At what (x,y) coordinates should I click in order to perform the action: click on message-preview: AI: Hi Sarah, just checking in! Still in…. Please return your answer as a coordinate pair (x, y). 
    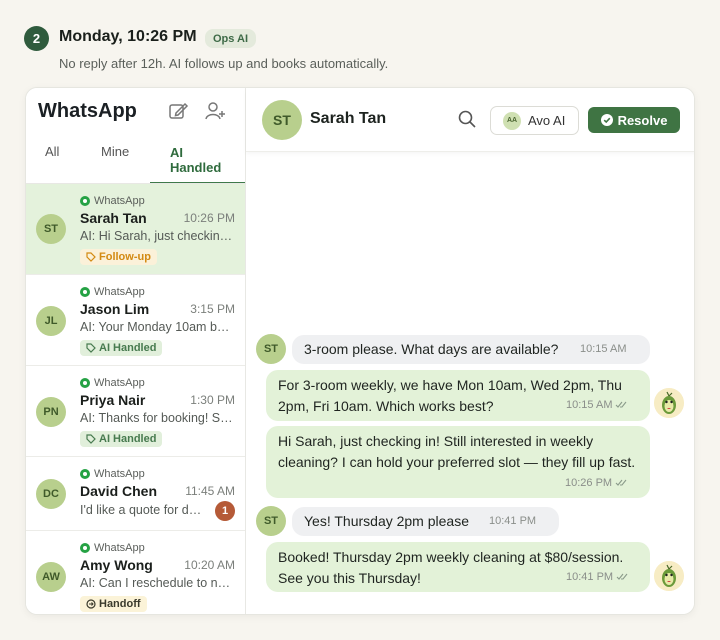
    Looking at the image, I should click on (157, 236).